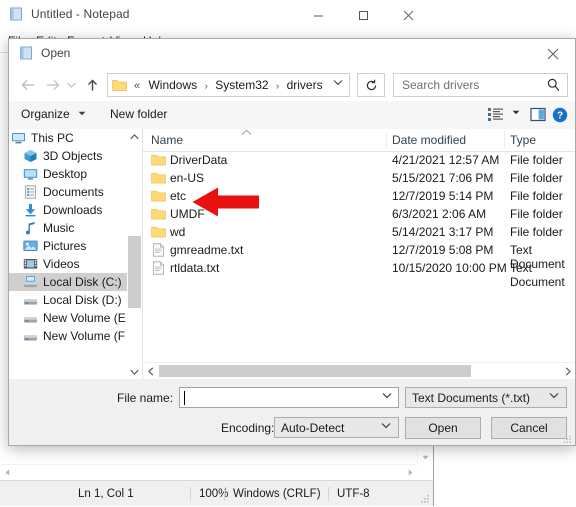 The width and height of the screenshot is (576, 507). What do you see at coordinates (371, 85) in the screenshot?
I see `refresh-button` at bounding box center [371, 85].